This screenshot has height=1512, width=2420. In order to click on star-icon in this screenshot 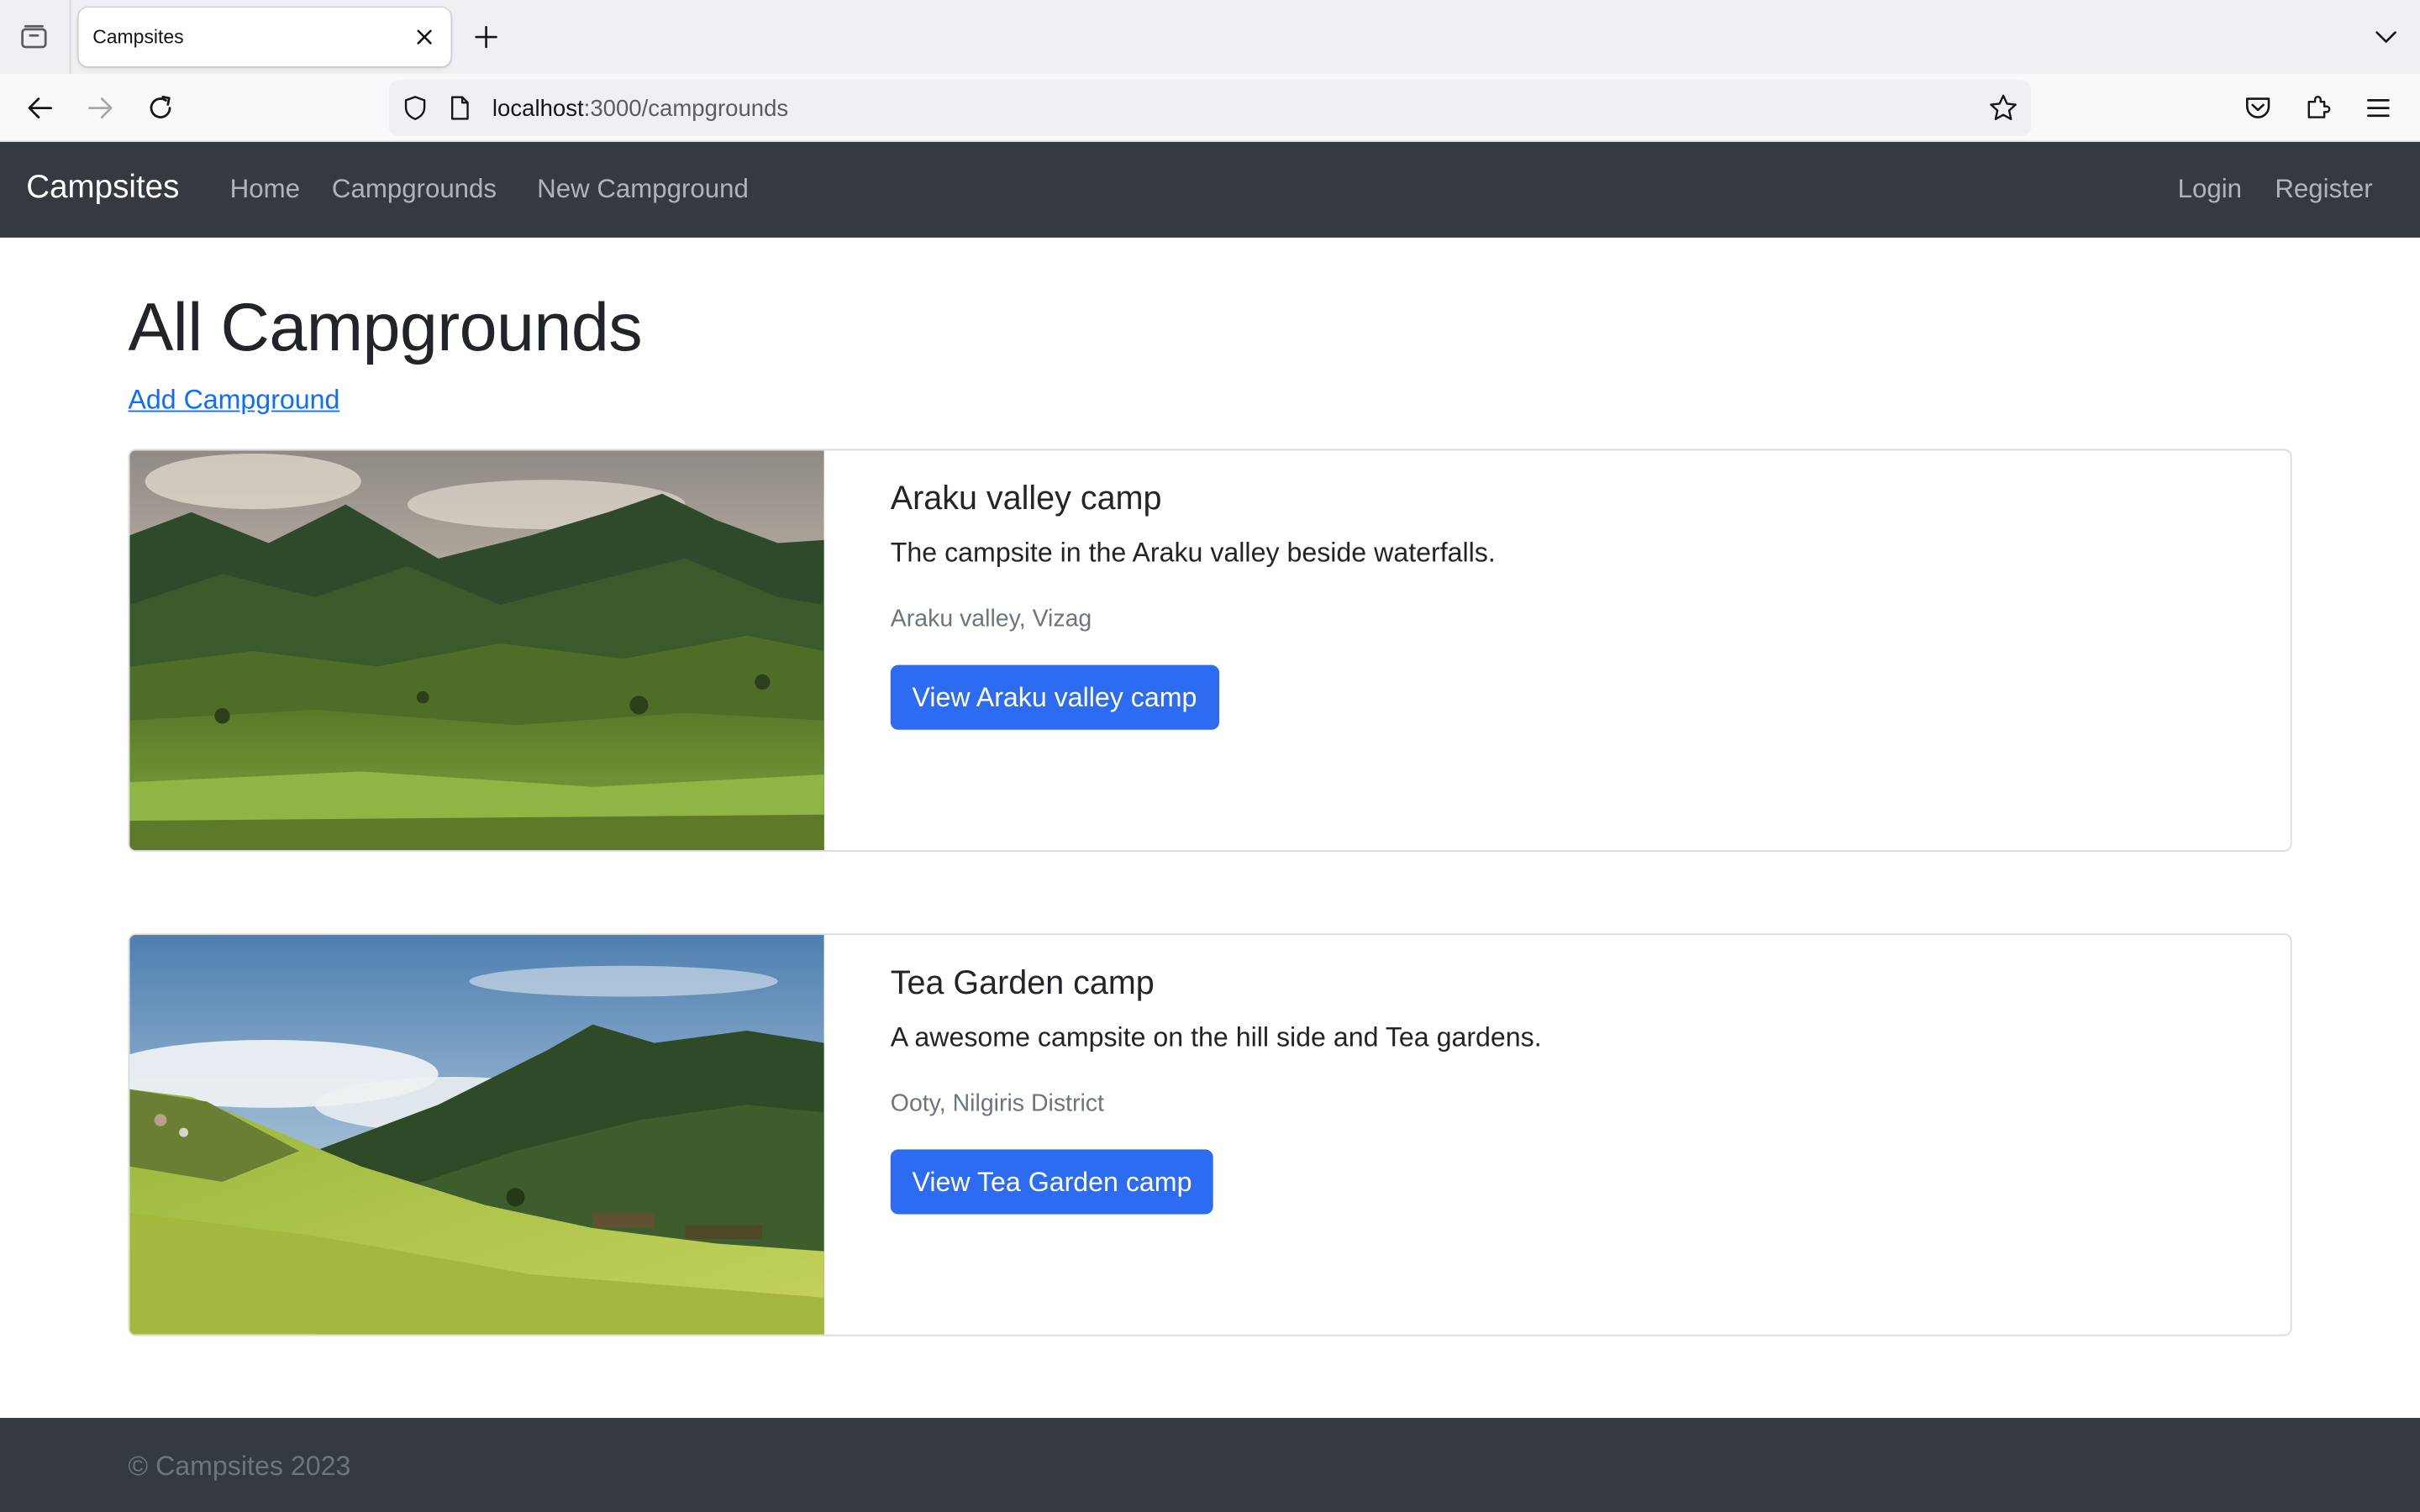, I will do `click(2003, 107)`.